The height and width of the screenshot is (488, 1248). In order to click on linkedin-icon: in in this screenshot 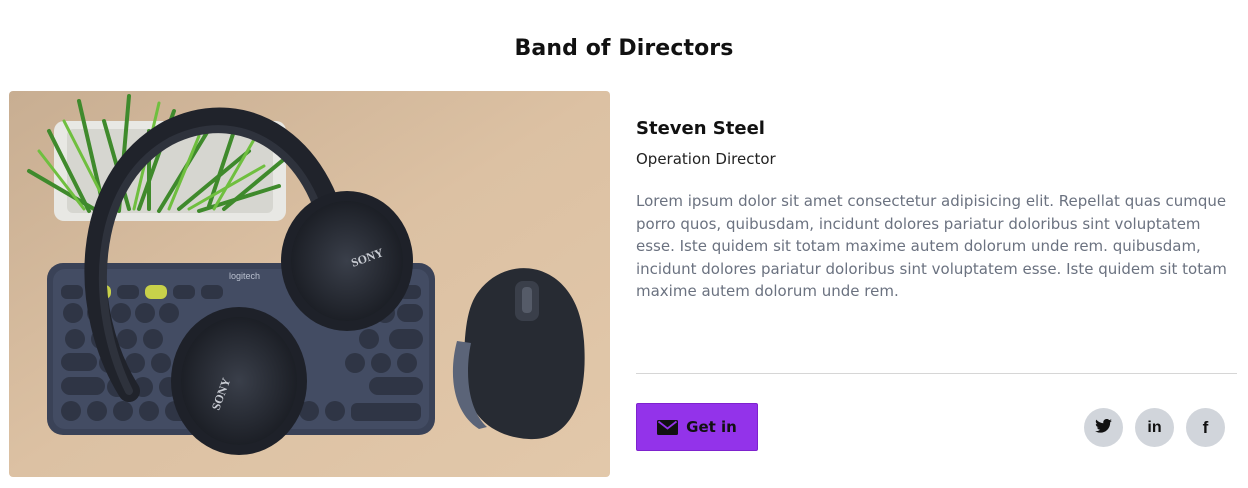, I will do `click(1154, 427)`.